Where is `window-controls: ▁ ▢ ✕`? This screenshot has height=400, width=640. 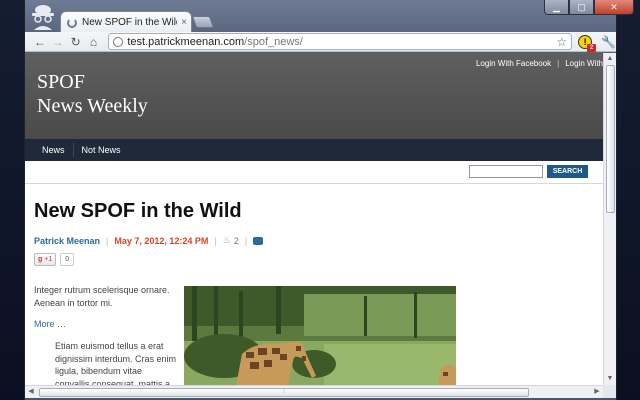
window-controls: ▁ ▢ ✕ is located at coordinates (589, 8).